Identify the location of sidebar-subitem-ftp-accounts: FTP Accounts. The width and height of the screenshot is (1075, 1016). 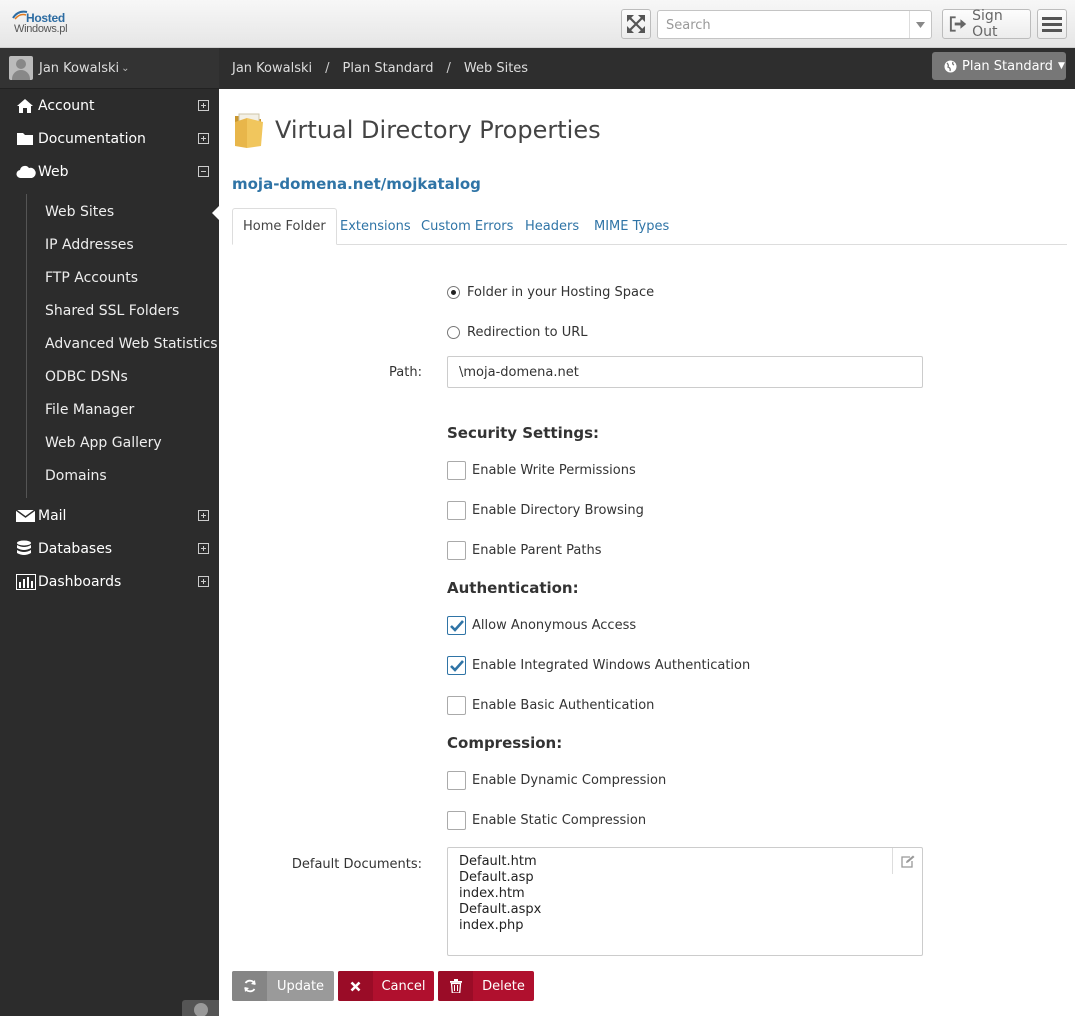
(91, 277).